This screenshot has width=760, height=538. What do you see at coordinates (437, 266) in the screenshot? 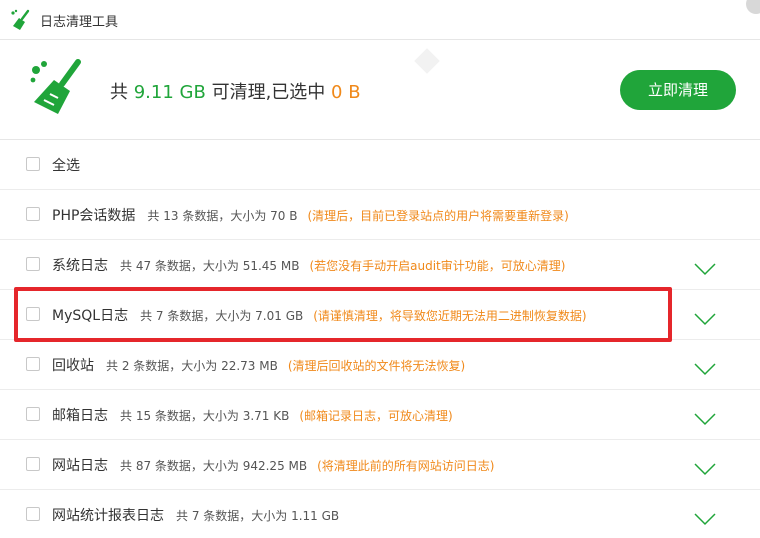
I see `item-note: (若您没有手动开启audit审计功能，可放心清理)` at bounding box center [437, 266].